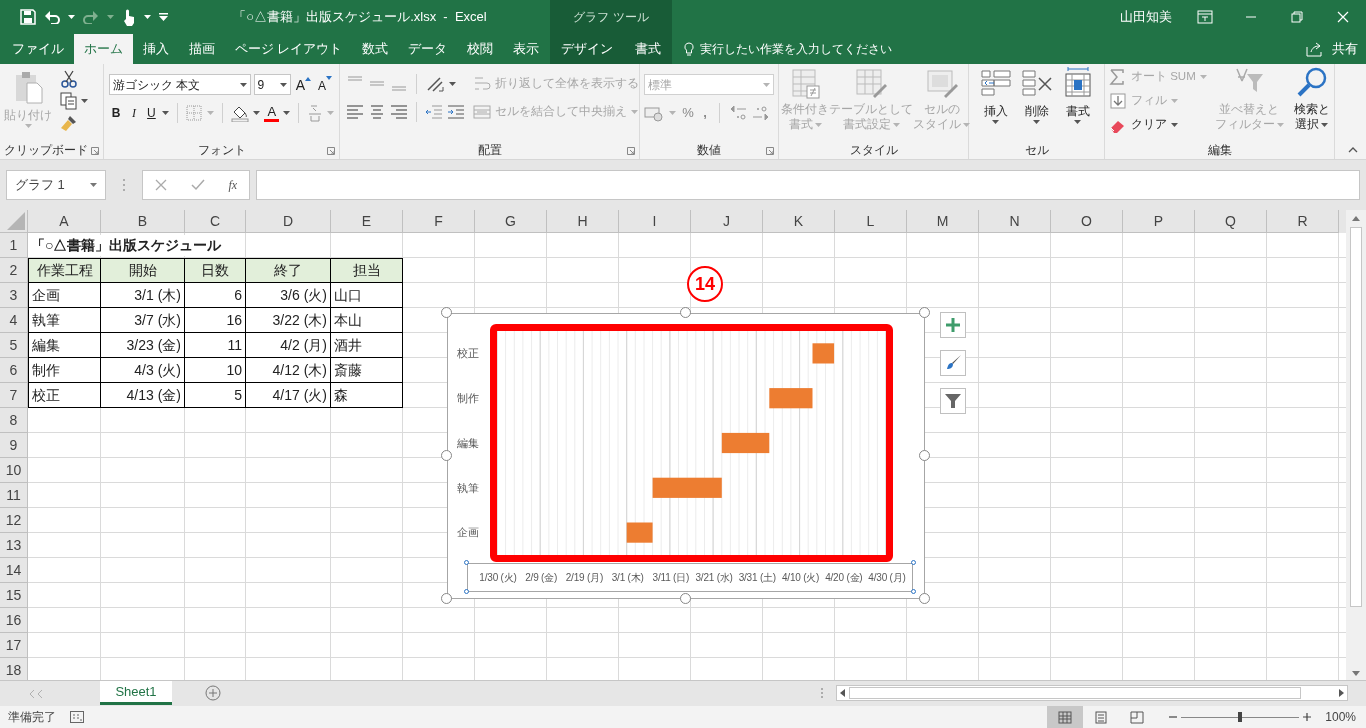 The image size is (1366, 728). What do you see at coordinates (180, 84) in the screenshot?
I see `font-name-field: 游ゴシック 本文` at bounding box center [180, 84].